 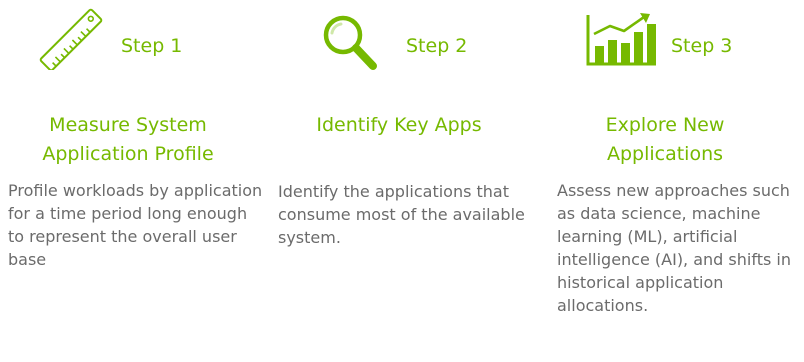 What do you see at coordinates (350, 42) in the screenshot?
I see `magnifier-icon` at bounding box center [350, 42].